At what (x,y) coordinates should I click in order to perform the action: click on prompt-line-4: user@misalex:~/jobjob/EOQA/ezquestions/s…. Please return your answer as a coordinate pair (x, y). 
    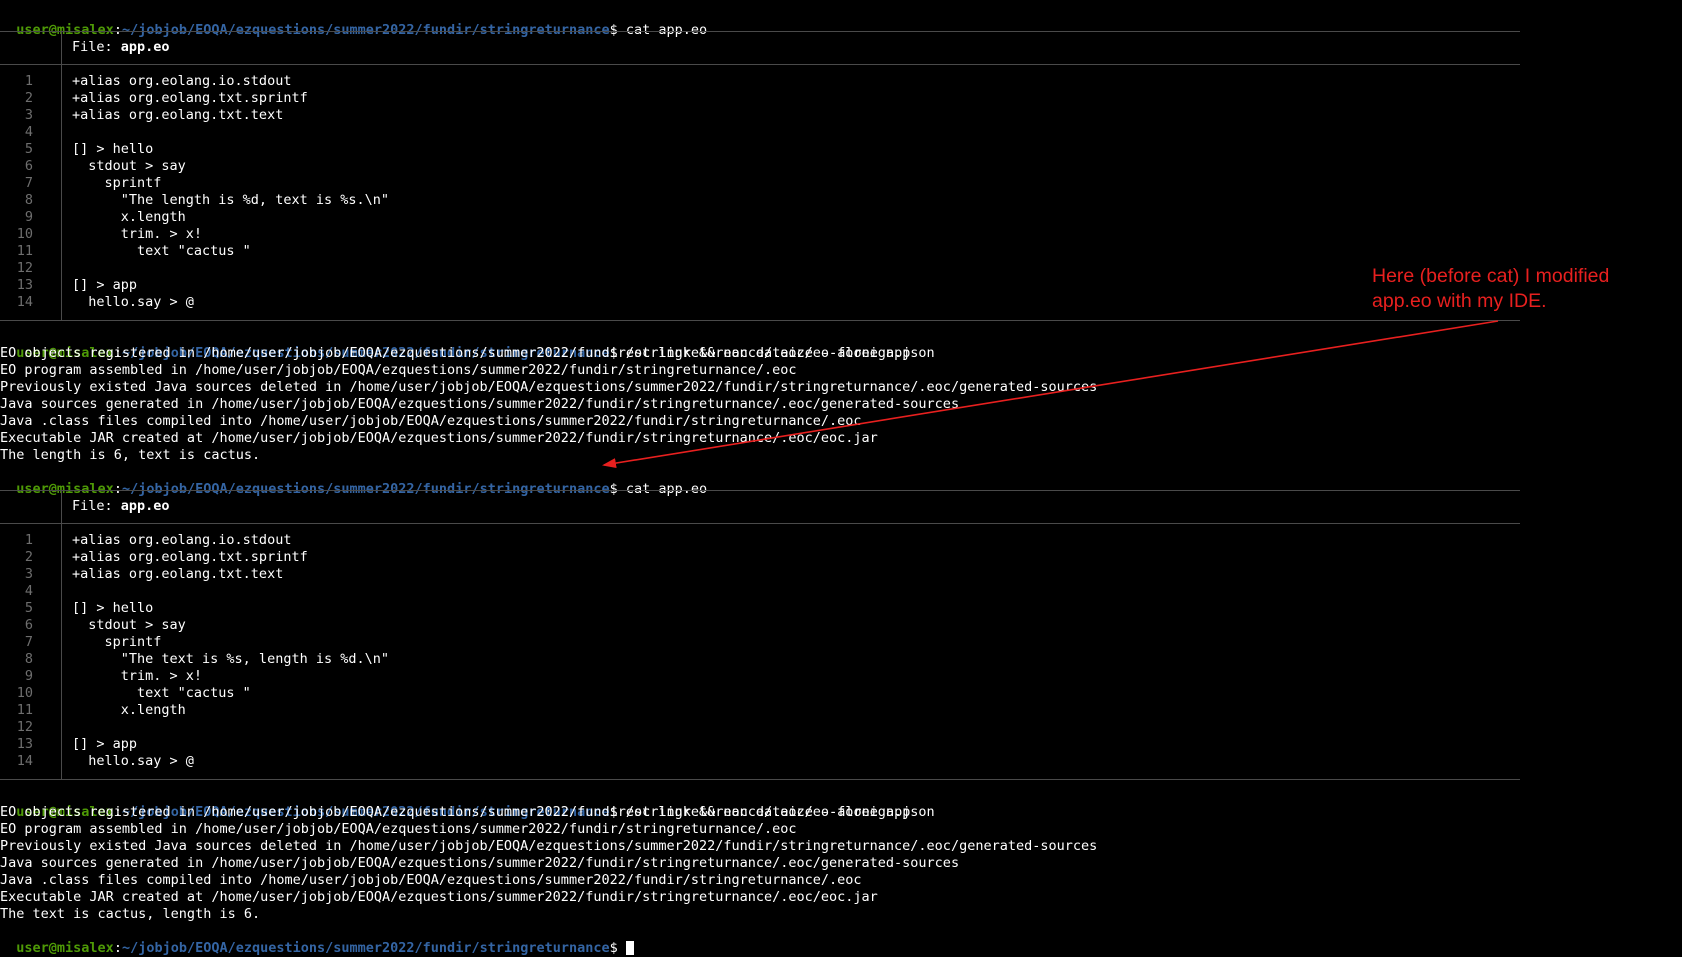
    Looking at the image, I should click on (455, 803).